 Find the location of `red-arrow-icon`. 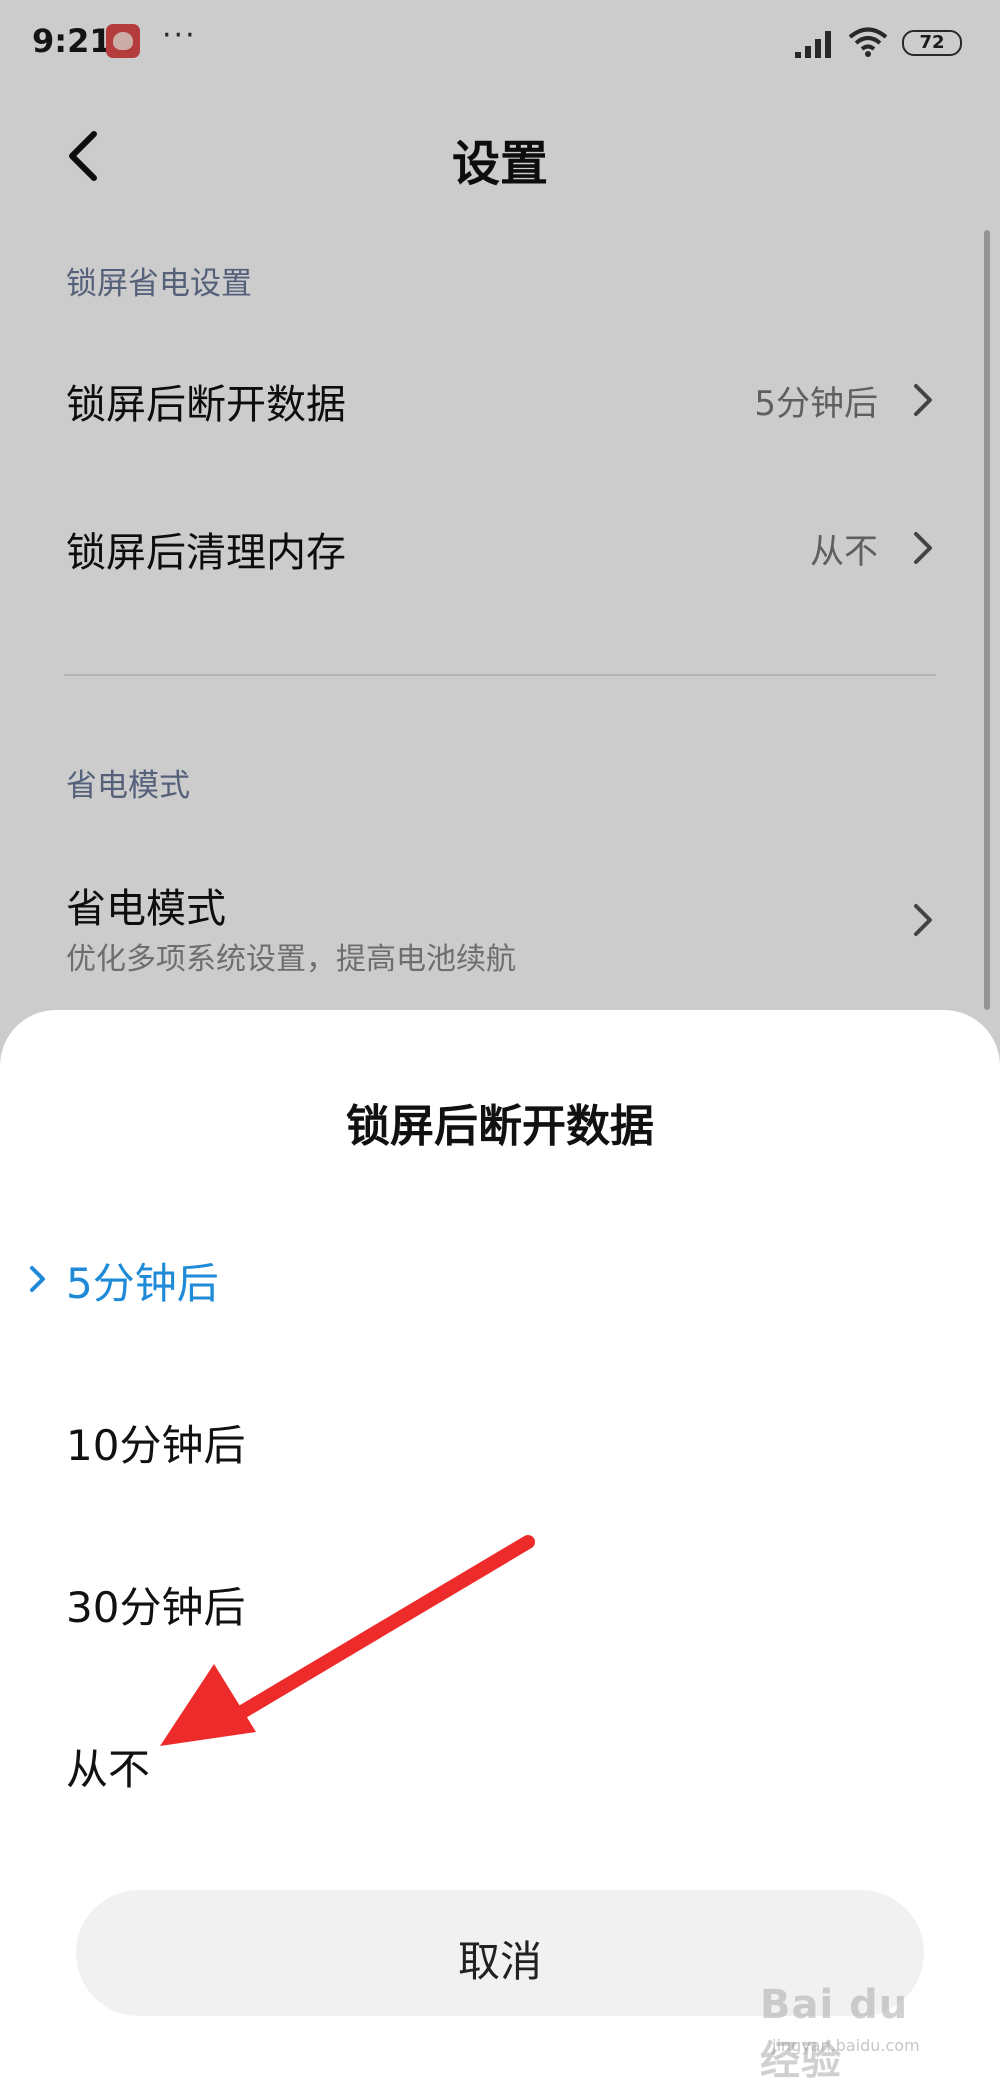

red-arrow-icon is located at coordinates (347, 1640).